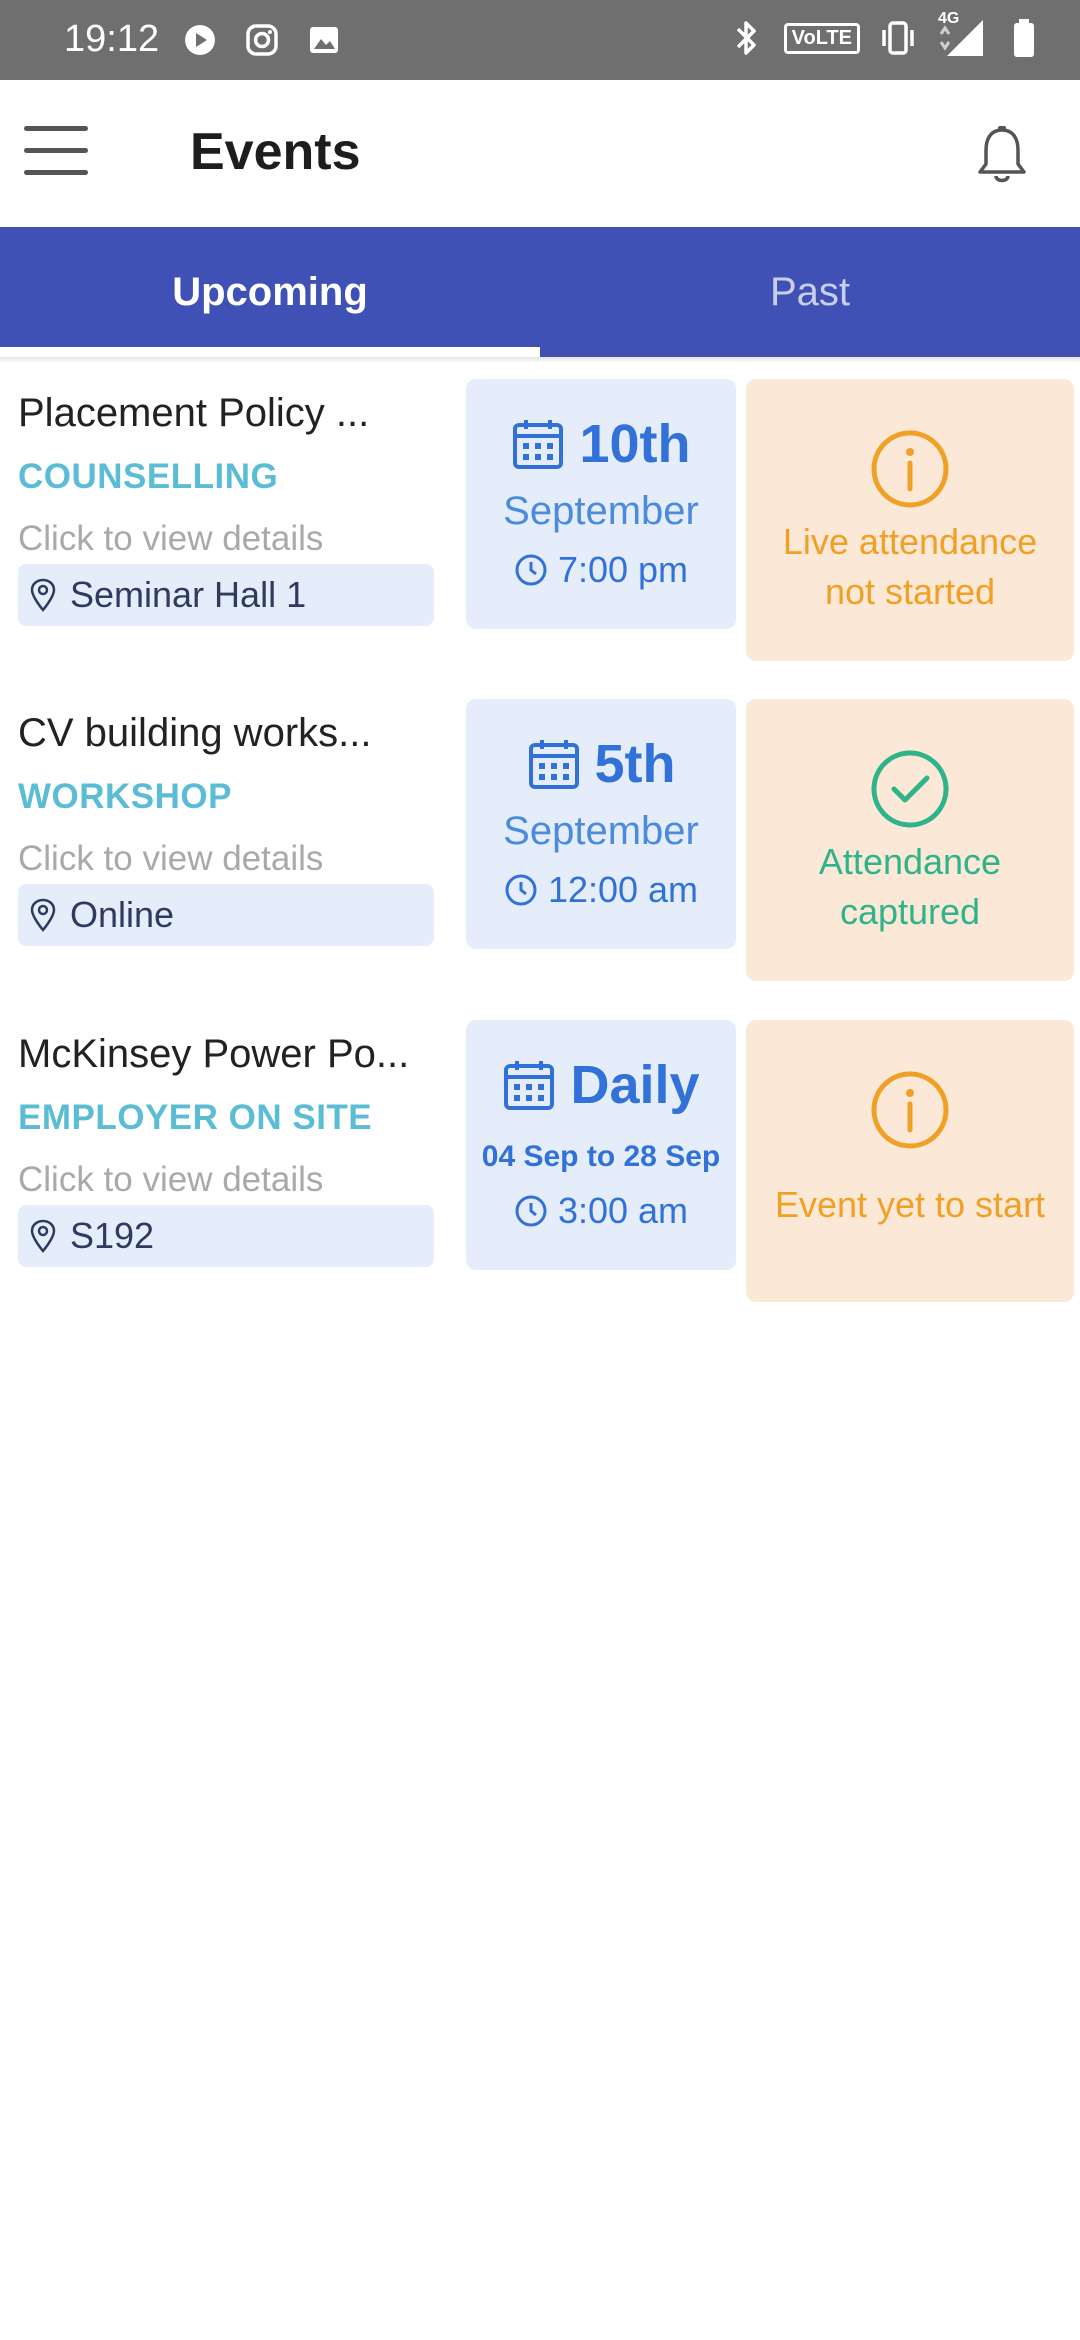  I want to click on bell-icon, so click(1002, 156).